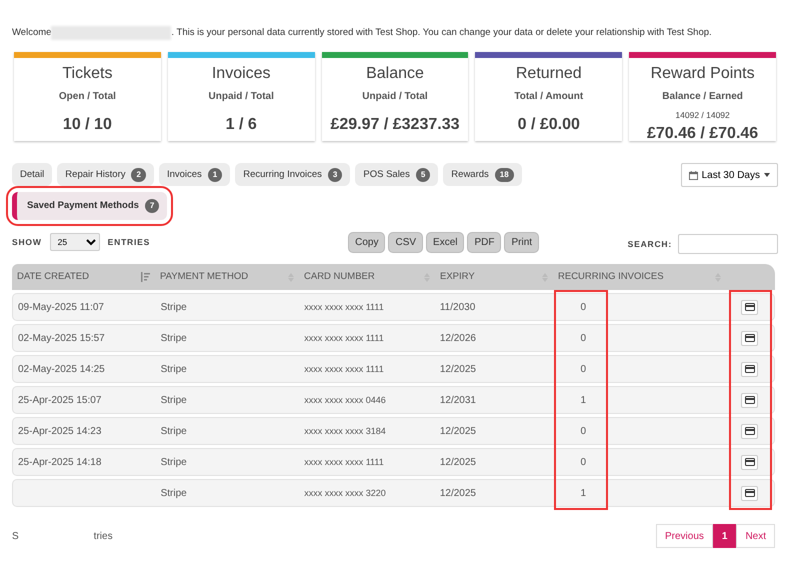 The image size is (790, 570). Describe the element at coordinates (367, 242) in the screenshot. I see `export-button: Copy` at that location.